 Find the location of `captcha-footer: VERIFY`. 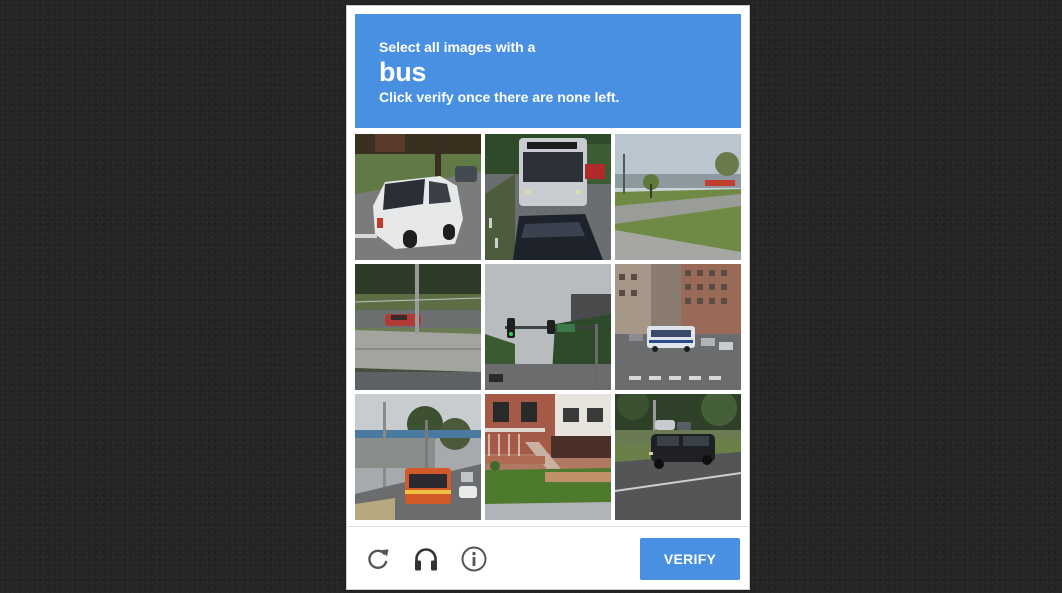

captcha-footer: VERIFY is located at coordinates (548, 557).